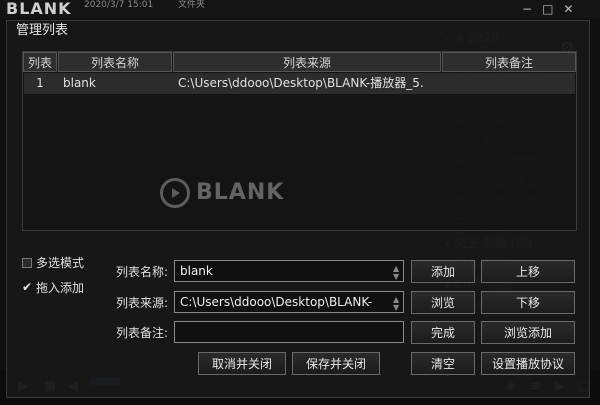  I want to click on done-button: 完成, so click(443, 332).